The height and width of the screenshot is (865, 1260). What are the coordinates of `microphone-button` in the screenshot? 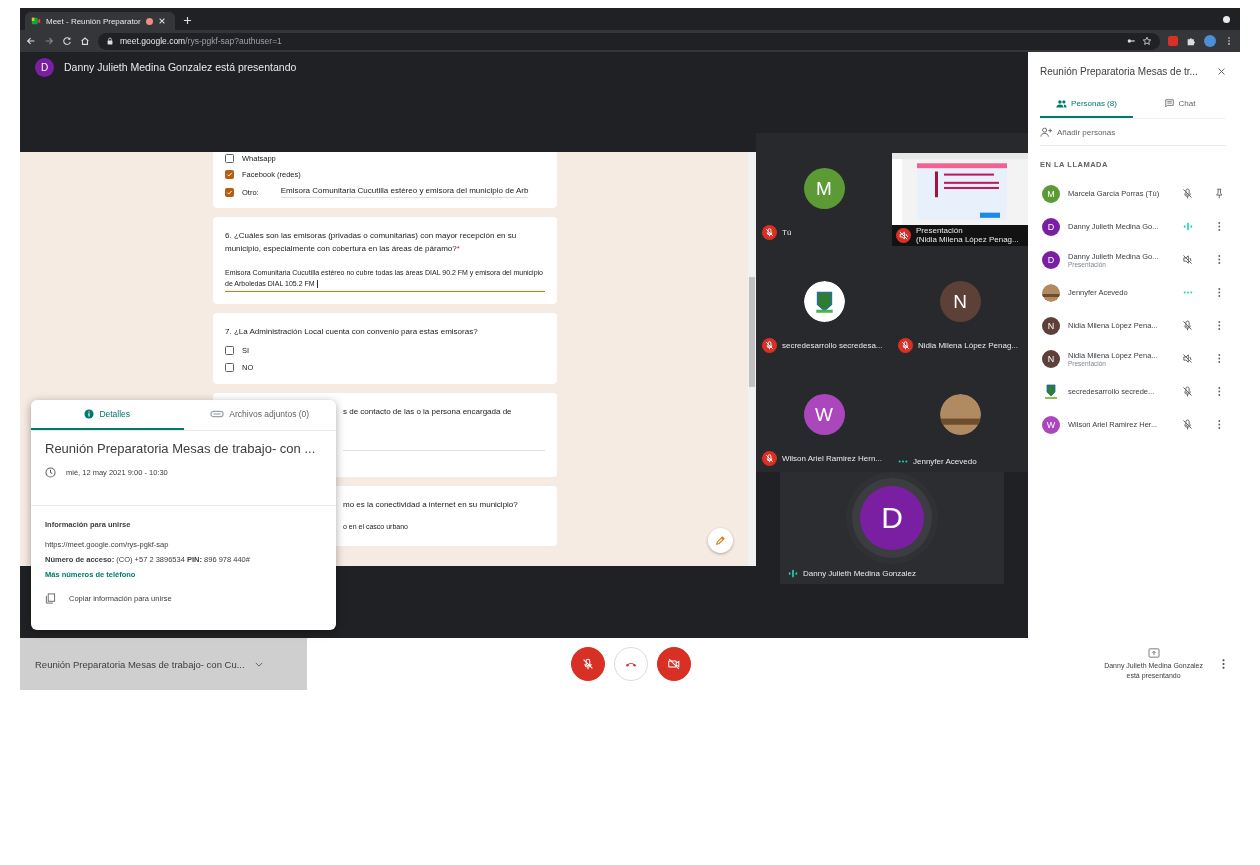 It's located at (588, 664).